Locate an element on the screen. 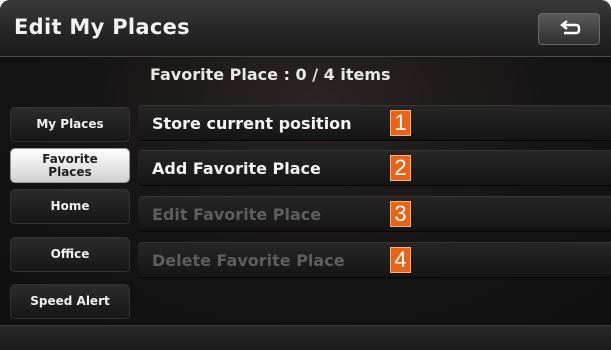 This screenshot has height=350, width=611. favorite-count-text: Favorite Place : 0 / 4 items is located at coordinates (270, 74).